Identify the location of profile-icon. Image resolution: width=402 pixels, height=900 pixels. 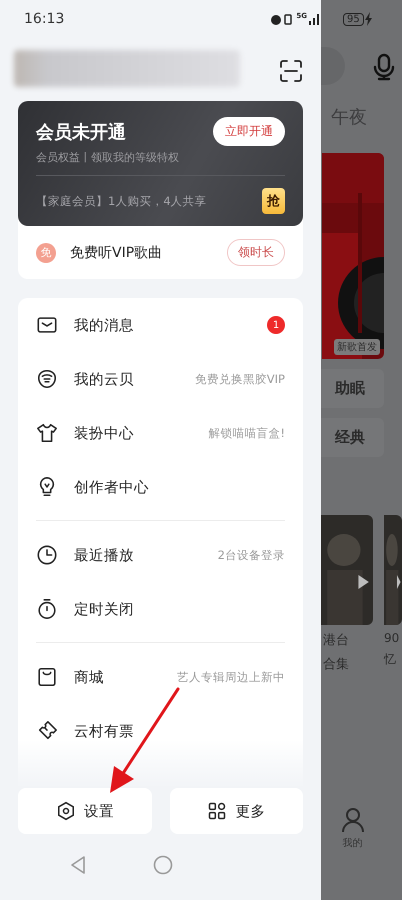
(353, 820).